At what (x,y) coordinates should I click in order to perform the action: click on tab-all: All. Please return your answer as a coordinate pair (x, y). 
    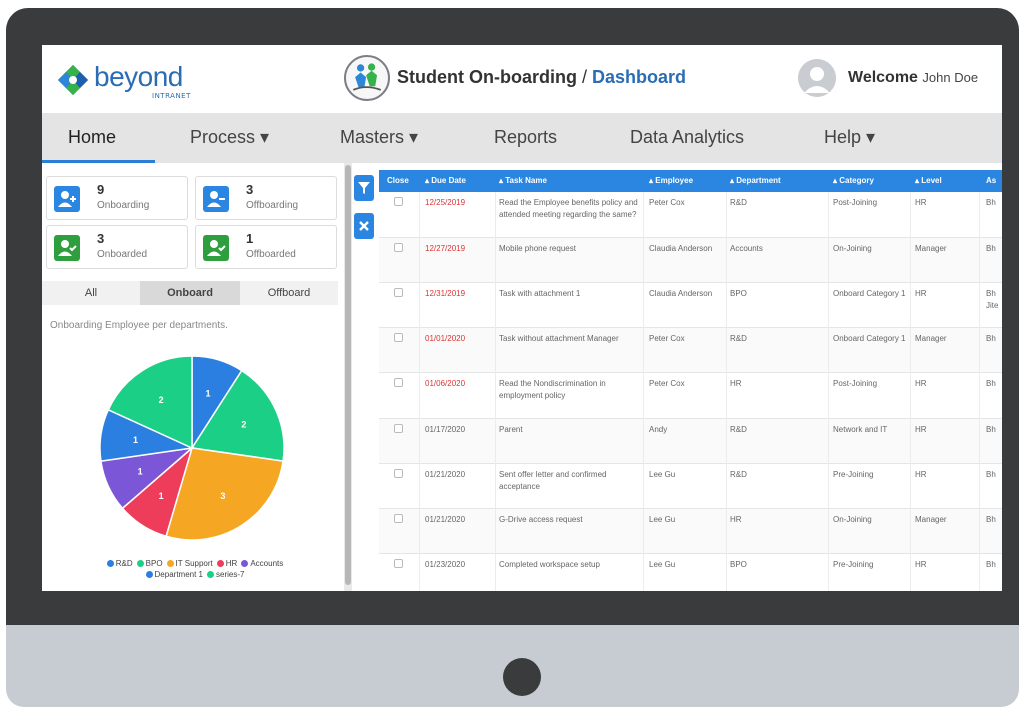
    Looking at the image, I should click on (91, 293).